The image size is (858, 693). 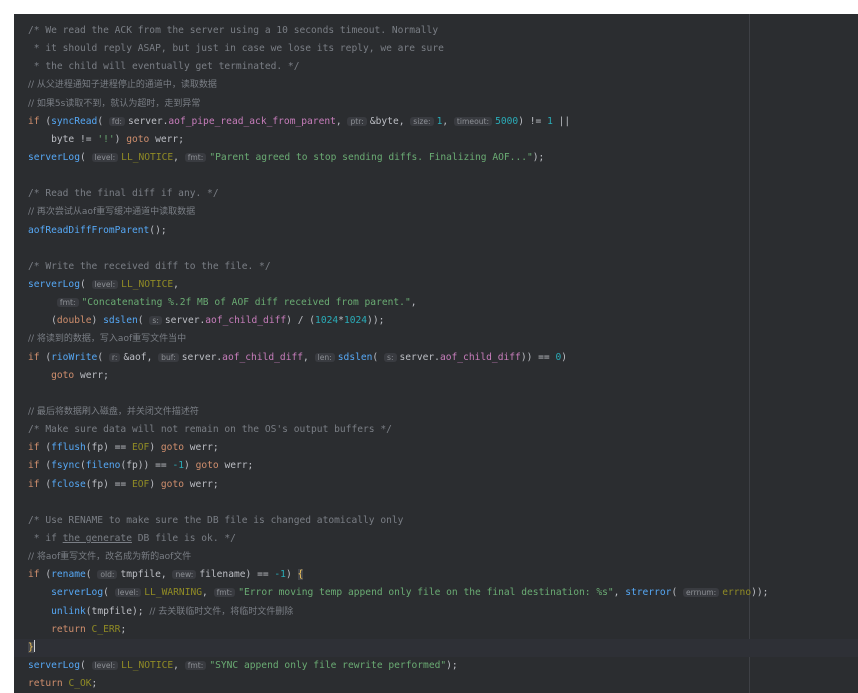 What do you see at coordinates (107, 575) in the screenshot?
I see `param-hint: old:` at bounding box center [107, 575].